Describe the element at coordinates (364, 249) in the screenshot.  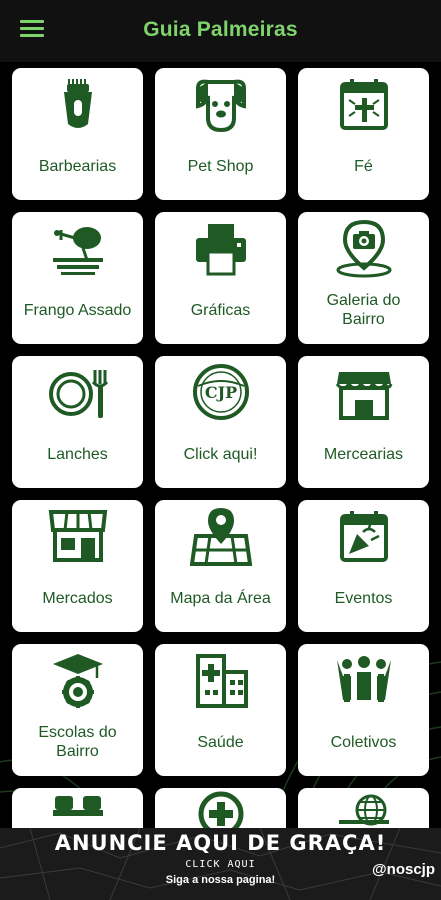
I see `camera-pin-icon` at that location.